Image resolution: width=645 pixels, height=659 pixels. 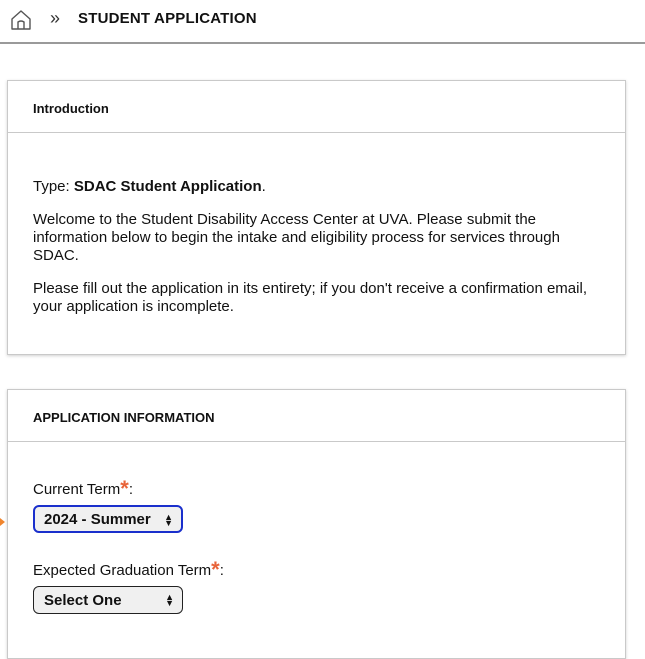 What do you see at coordinates (316, 187) in the screenshot?
I see `application-type: Type: SDAC Student Application.` at bounding box center [316, 187].